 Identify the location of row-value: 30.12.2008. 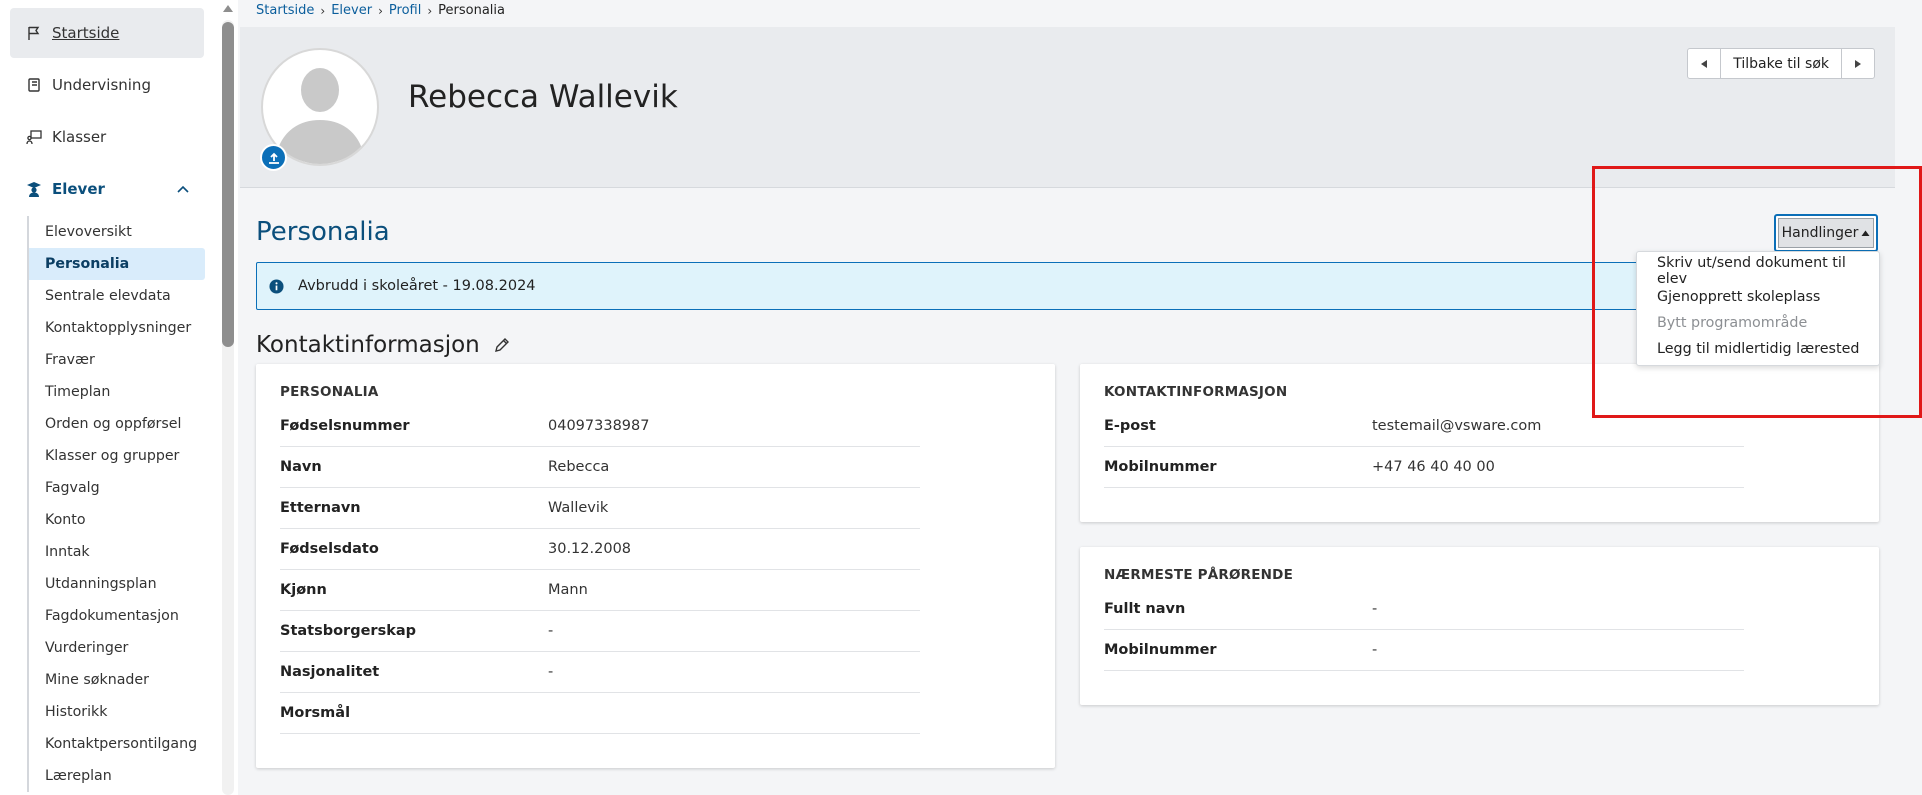
(590, 549).